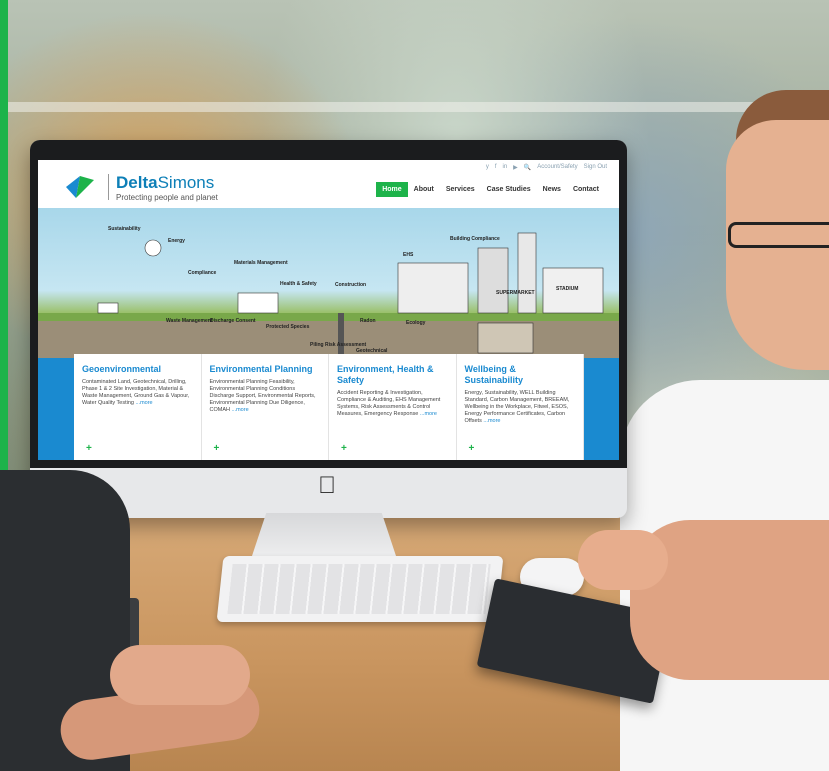 Image resolution: width=829 pixels, height=771 pixels. Describe the element at coordinates (460, 189) in the screenshot. I see `menu-services: Services` at that location.